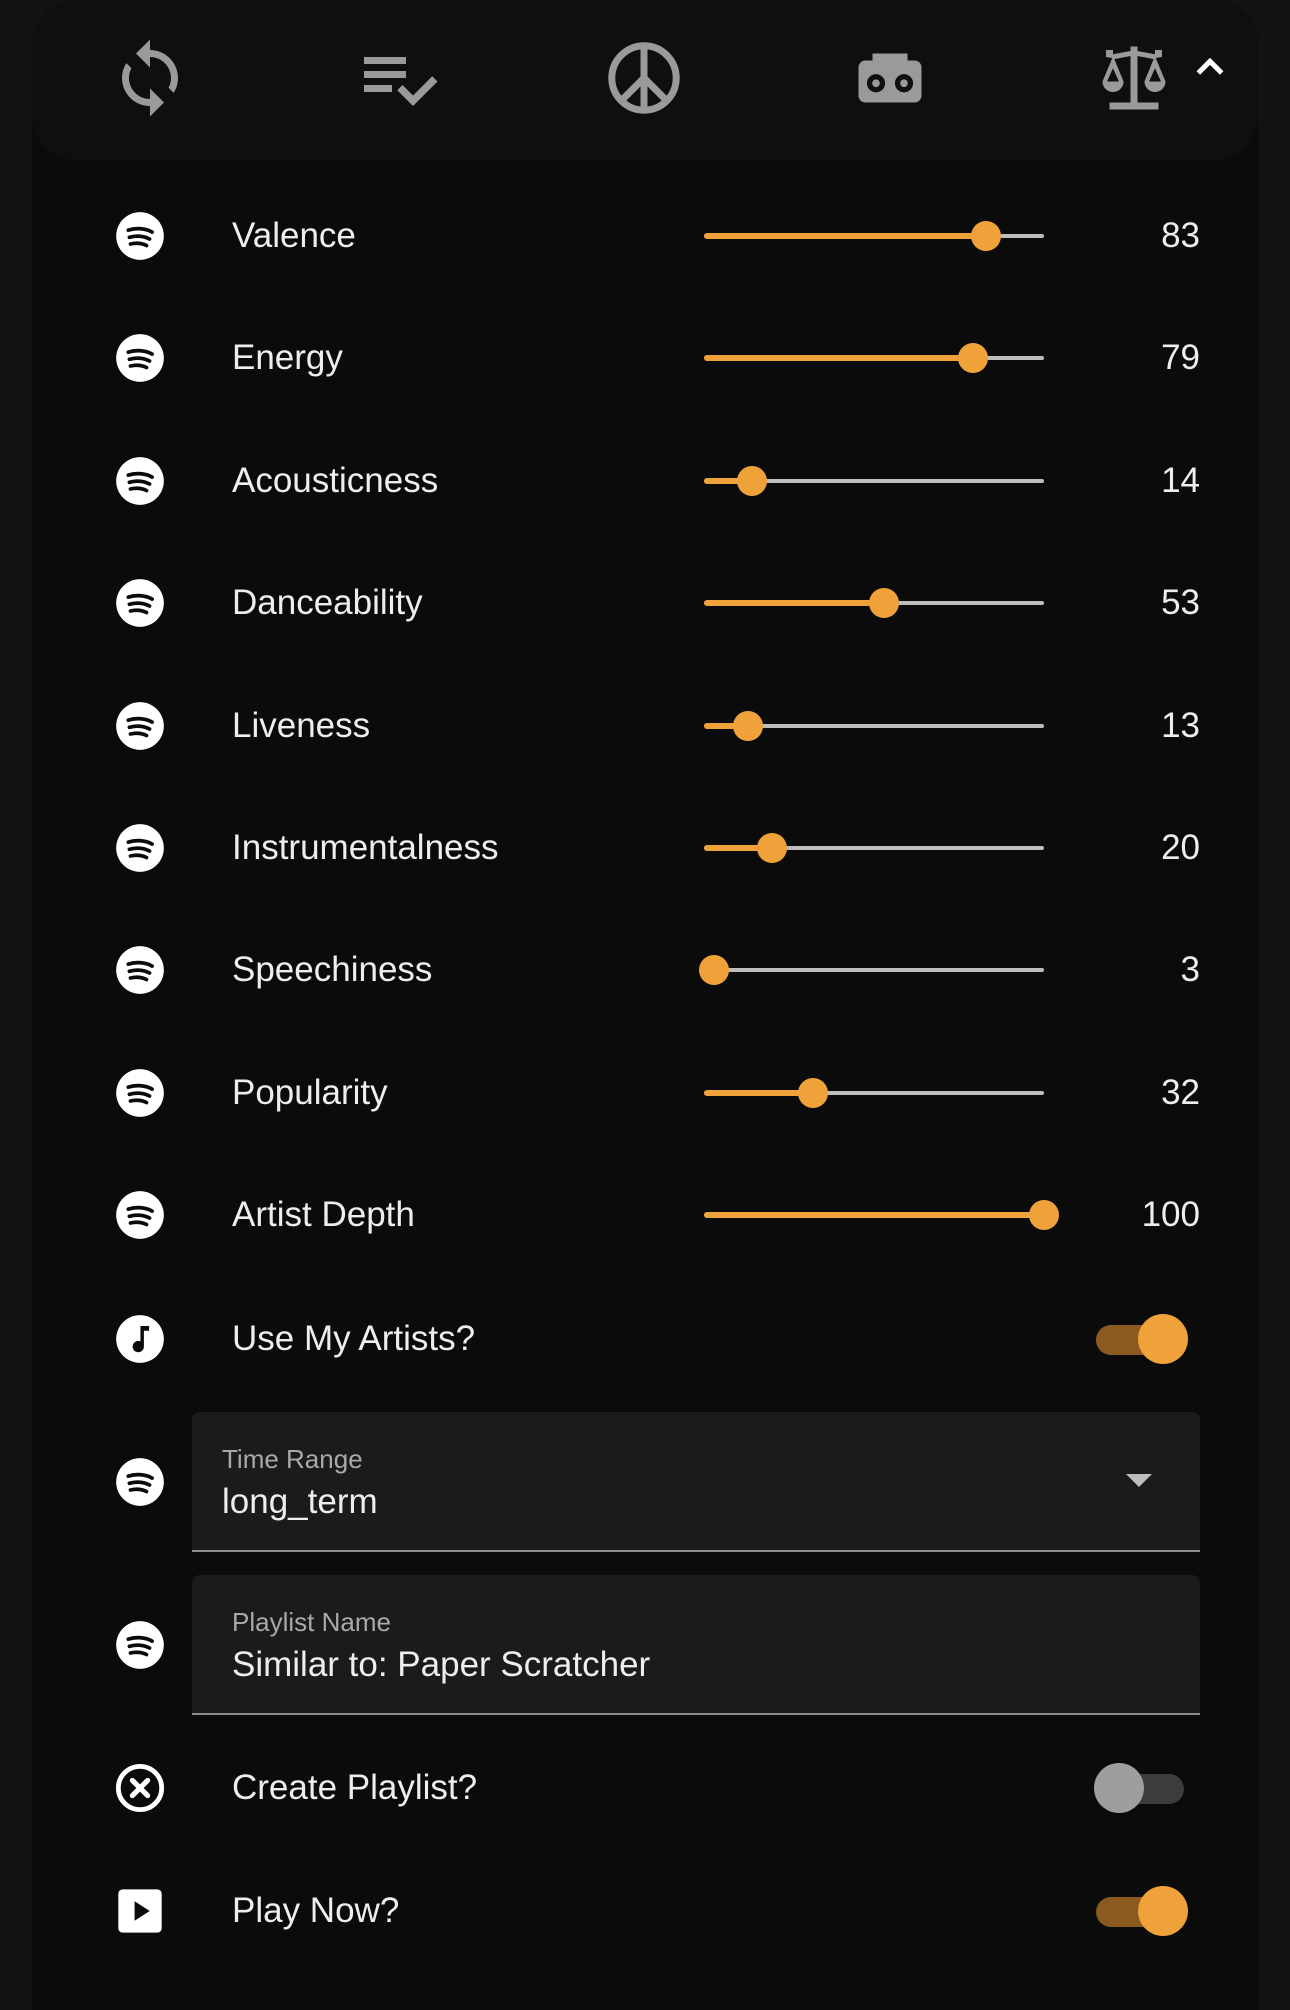 This screenshot has height=2010, width=1290. I want to click on slider-value: 3, so click(1190, 970).